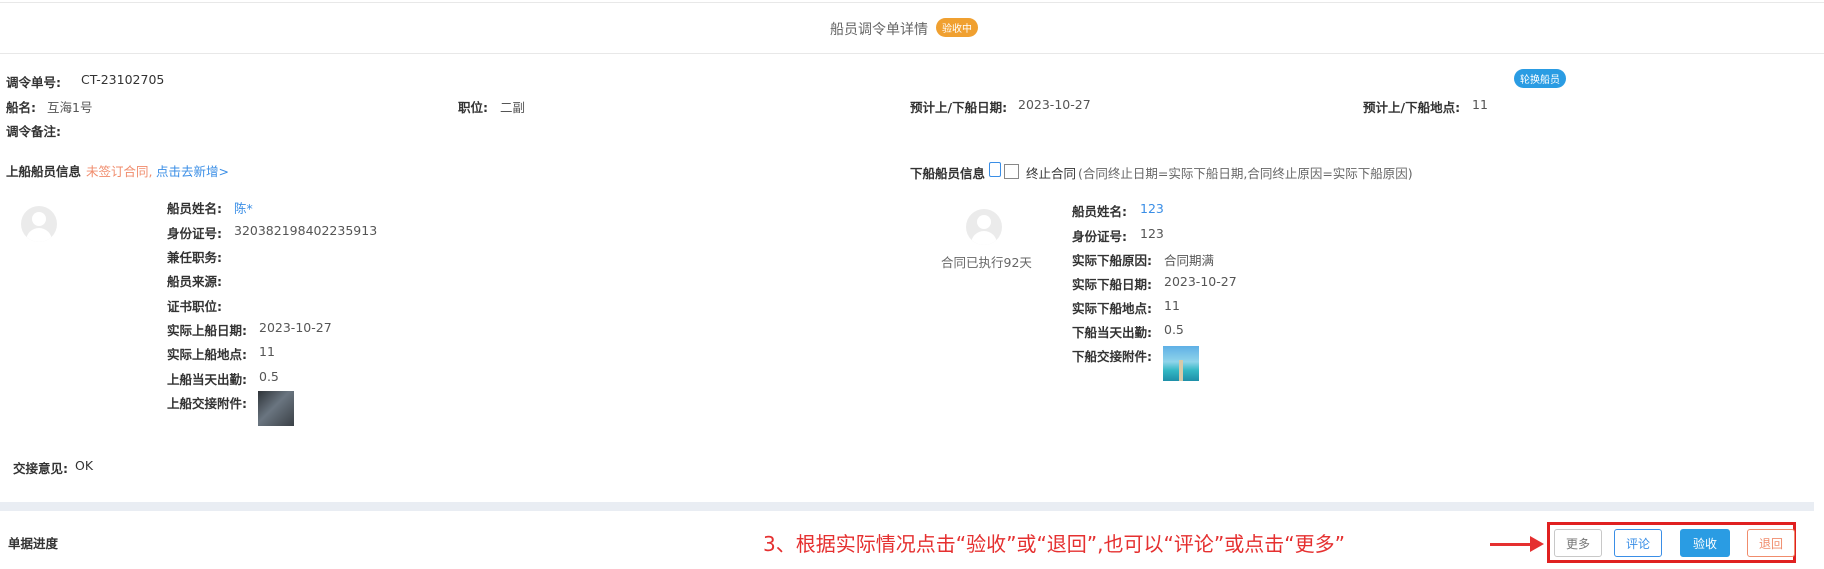 The width and height of the screenshot is (1824, 569). What do you see at coordinates (295, 327) in the screenshot?
I see `onboard-date-value: 2023-10-27` at bounding box center [295, 327].